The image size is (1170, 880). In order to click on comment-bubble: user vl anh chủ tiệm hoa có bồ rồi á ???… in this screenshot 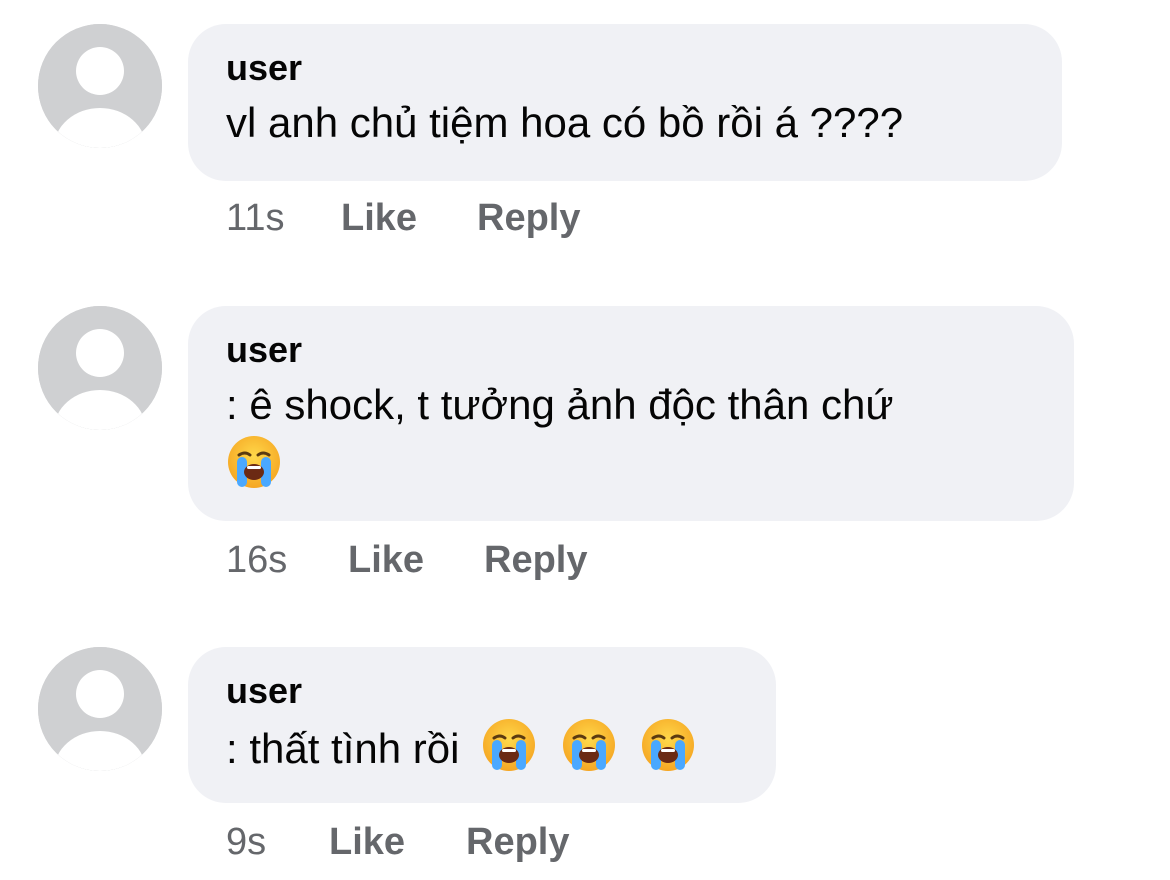, I will do `click(625, 102)`.